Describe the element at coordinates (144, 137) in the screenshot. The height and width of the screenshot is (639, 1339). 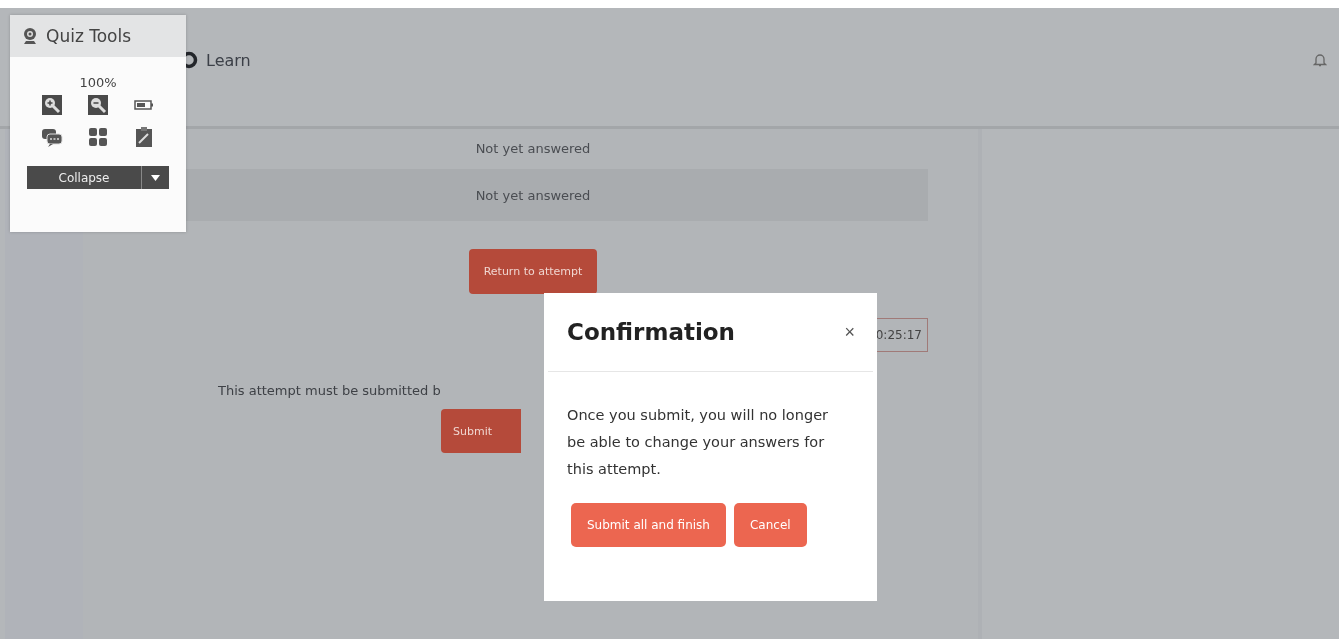
I see `clipboard-icon` at that location.